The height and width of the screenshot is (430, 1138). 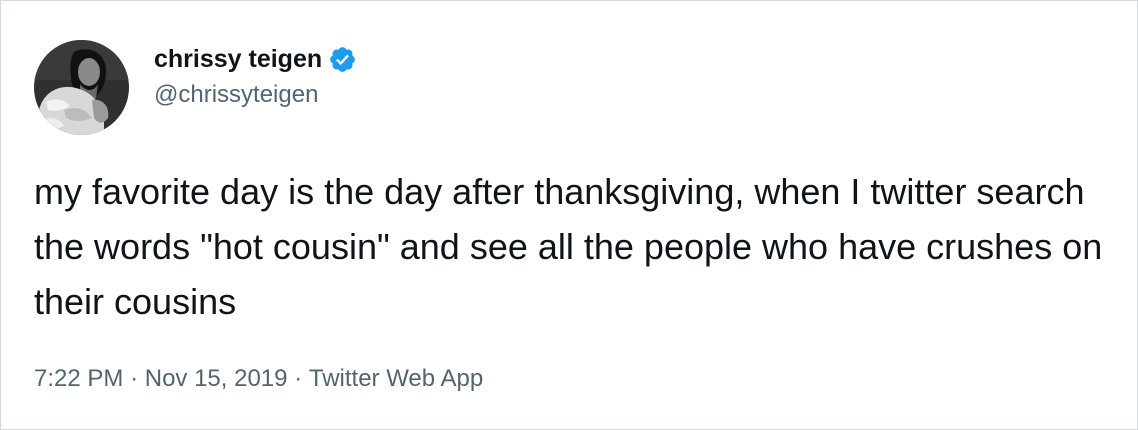 I want to click on author-name-row: chrissy teigen, so click(x=255, y=59).